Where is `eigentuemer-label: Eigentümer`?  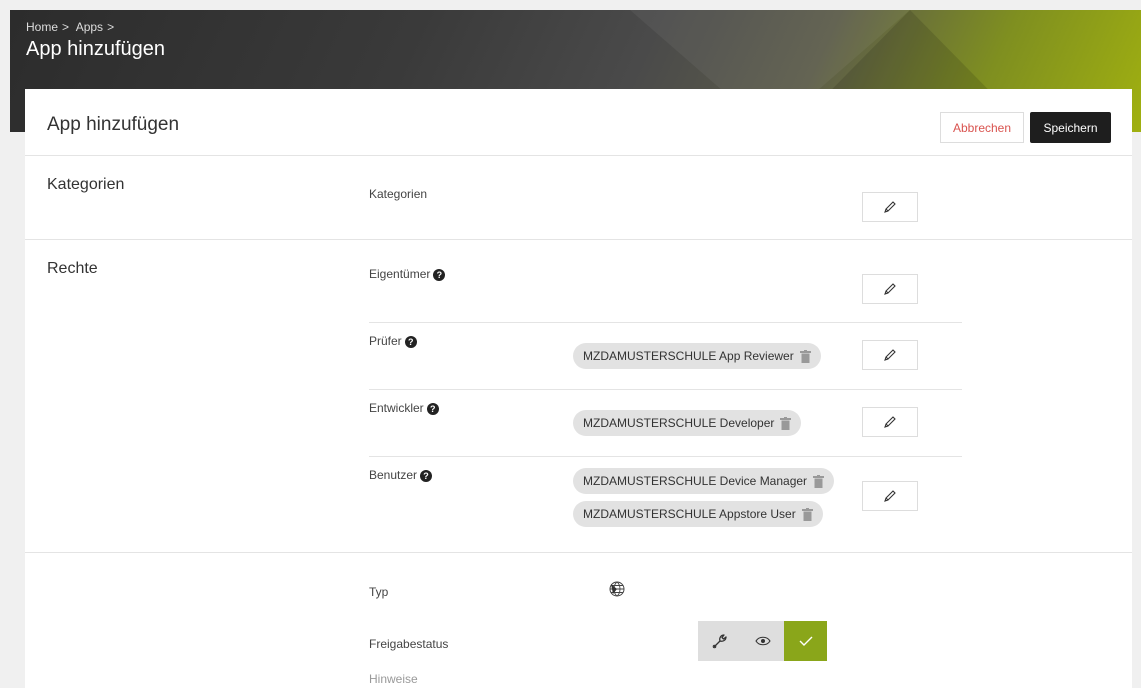
eigentuemer-label: Eigentümer is located at coordinates (400, 274).